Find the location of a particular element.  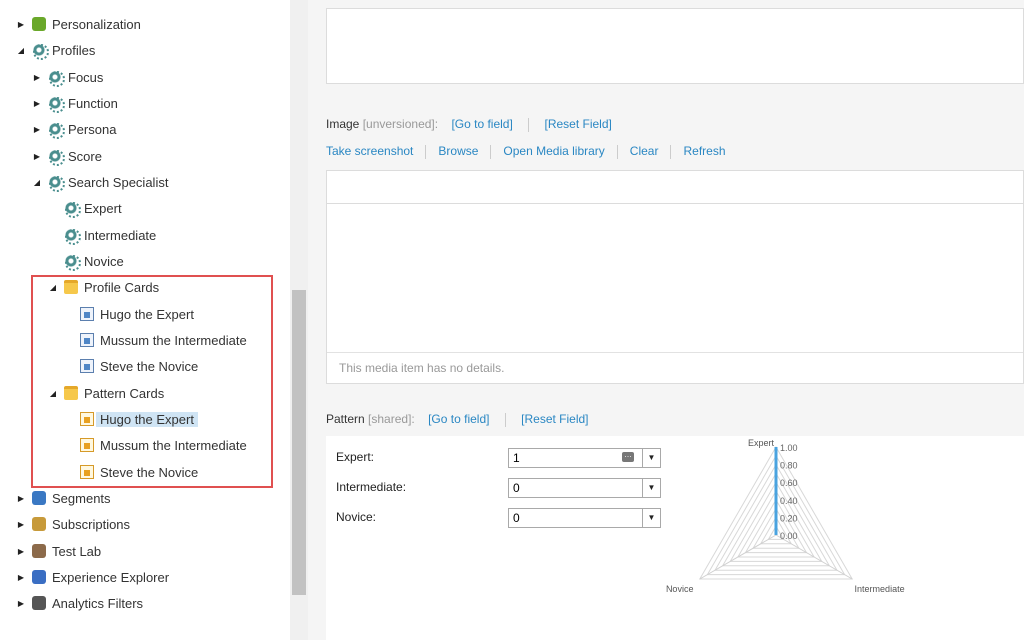

subscriptions-icon is located at coordinates (39, 524).